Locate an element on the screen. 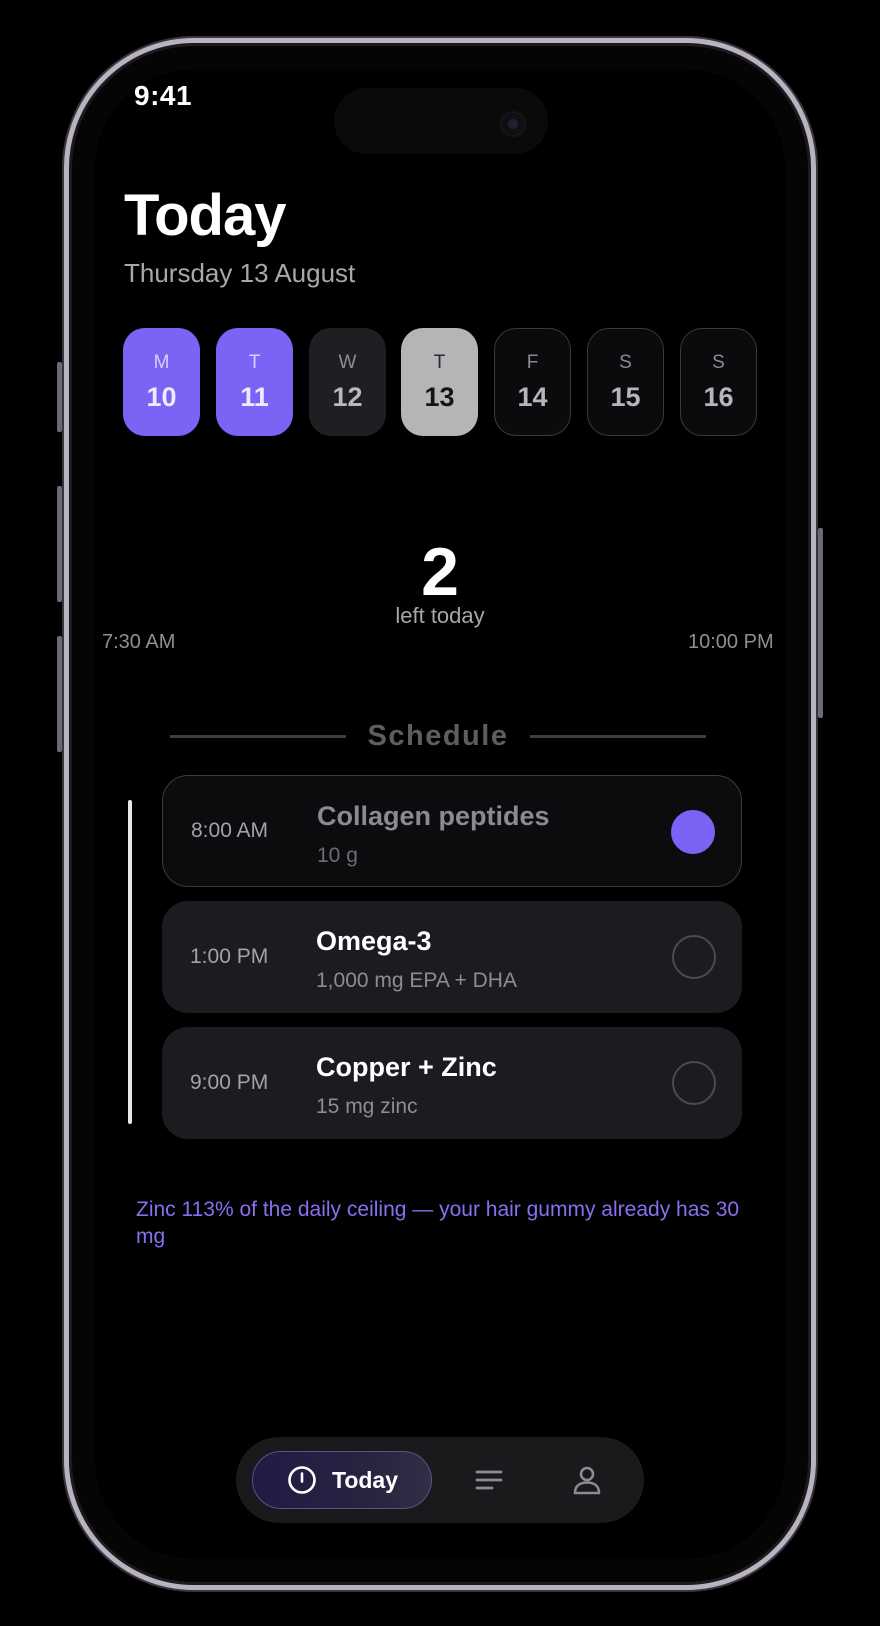  tab-today: Today is located at coordinates (342, 1480).